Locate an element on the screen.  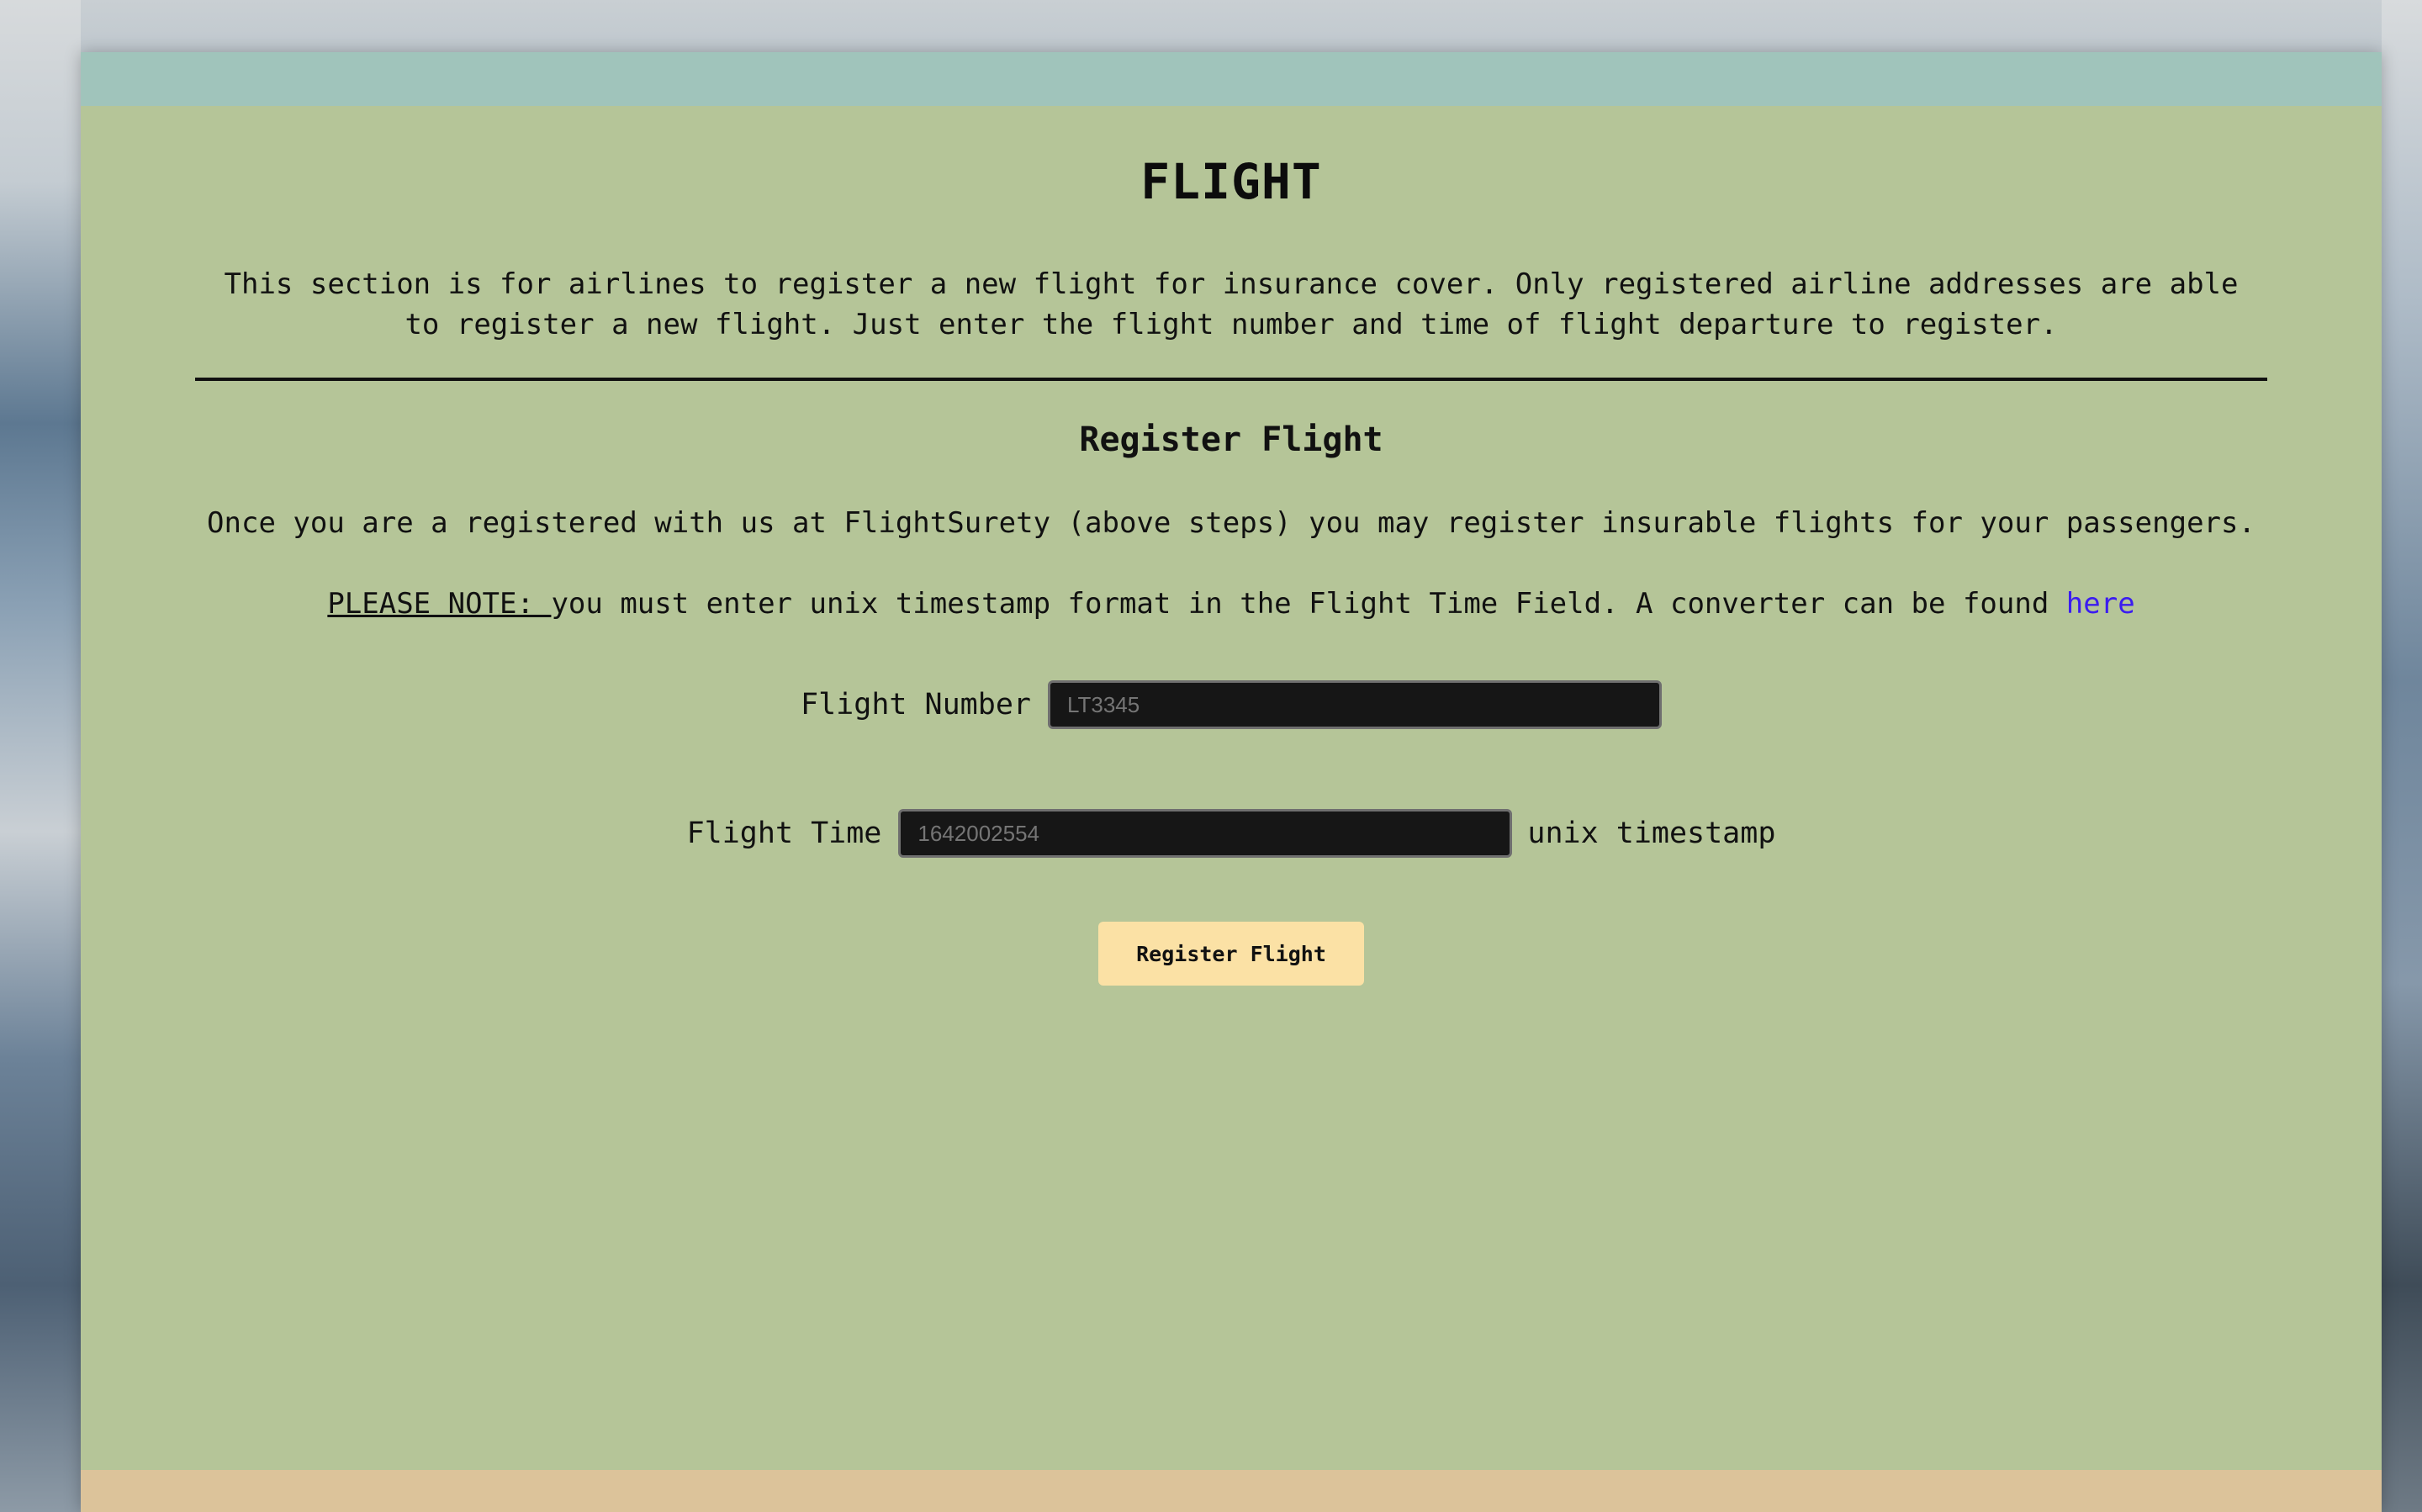
flight-time-label: Flight Time is located at coordinates (784, 833).